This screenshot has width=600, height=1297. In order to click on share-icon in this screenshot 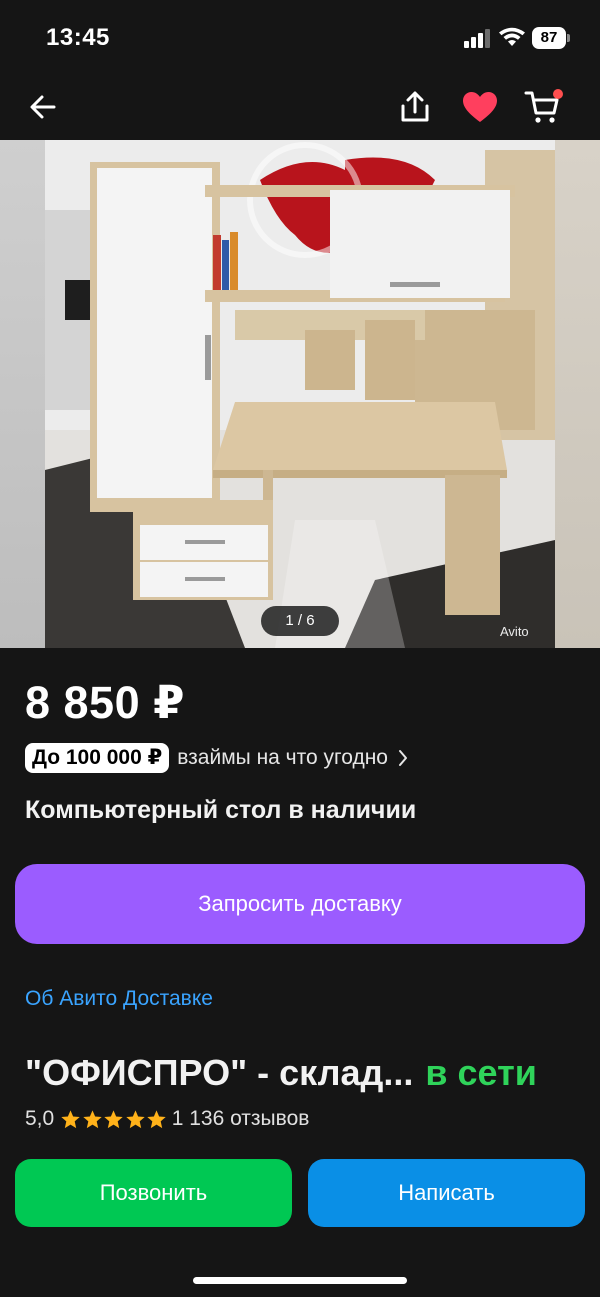, I will do `click(415, 106)`.